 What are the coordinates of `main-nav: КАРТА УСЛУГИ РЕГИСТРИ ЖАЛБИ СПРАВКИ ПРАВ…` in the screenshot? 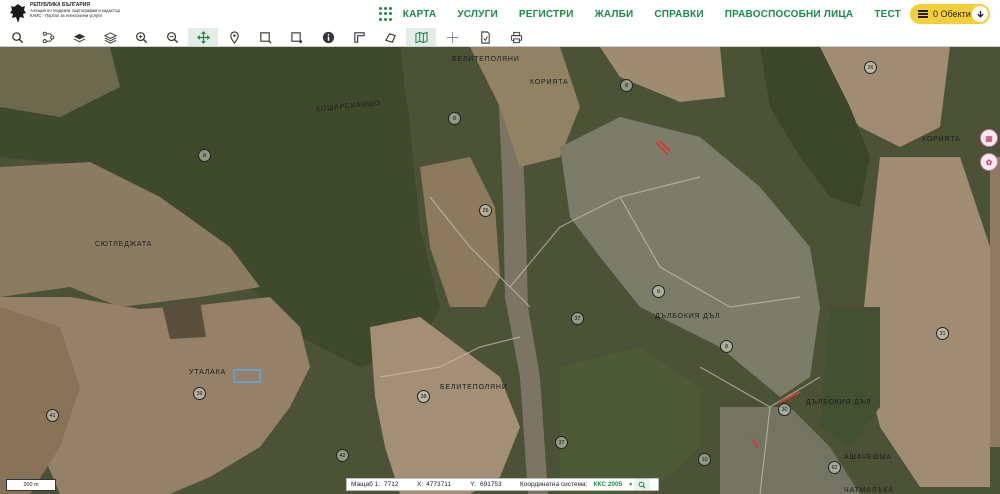 It's located at (639, 14).